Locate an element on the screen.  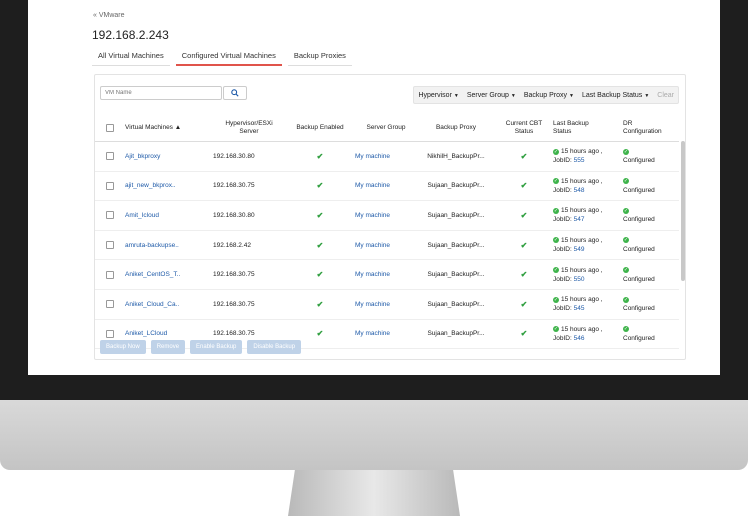
col-dr-configuration: DR Configuration is located at coordinates (651, 128).